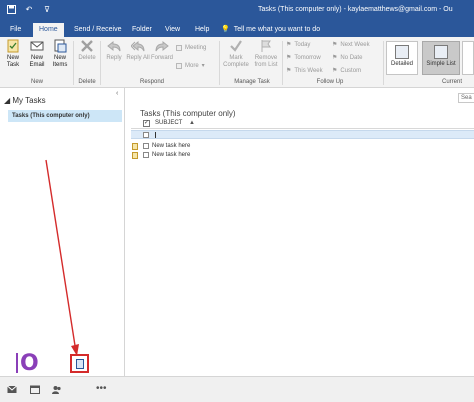 The image size is (474, 402). I want to click on people-icon, so click(57, 389).